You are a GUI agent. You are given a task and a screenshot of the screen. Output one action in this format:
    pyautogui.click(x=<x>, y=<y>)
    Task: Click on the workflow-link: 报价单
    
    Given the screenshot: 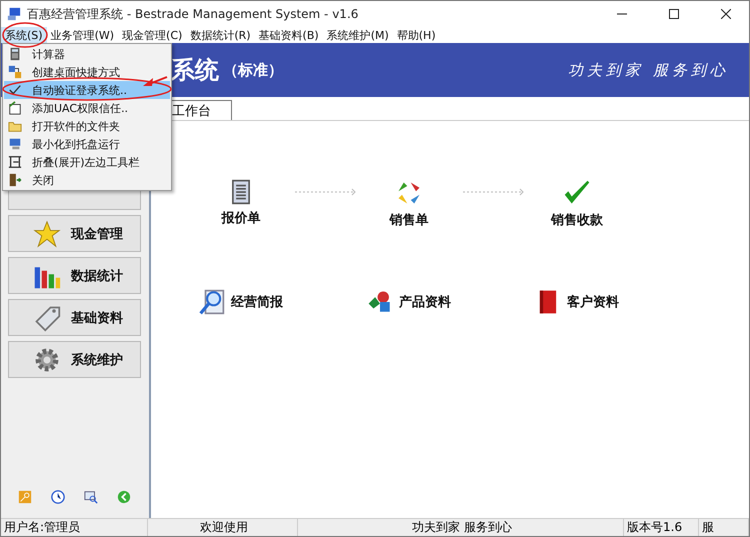 What is the action you would take?
    pyautogui.click(x=241, y=218)
    